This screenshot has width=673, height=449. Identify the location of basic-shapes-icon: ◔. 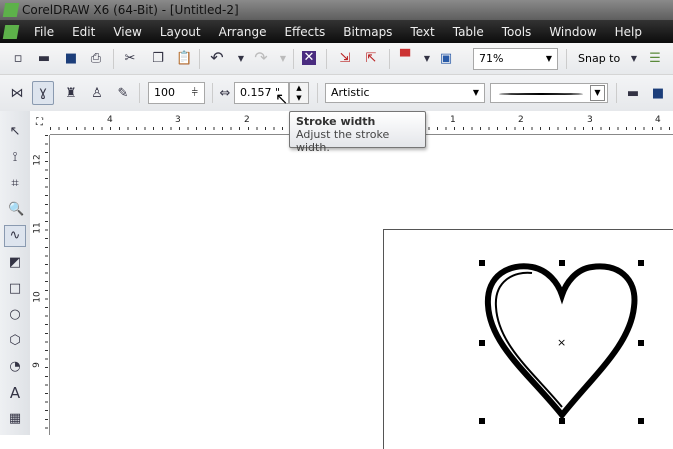
(15, 367).